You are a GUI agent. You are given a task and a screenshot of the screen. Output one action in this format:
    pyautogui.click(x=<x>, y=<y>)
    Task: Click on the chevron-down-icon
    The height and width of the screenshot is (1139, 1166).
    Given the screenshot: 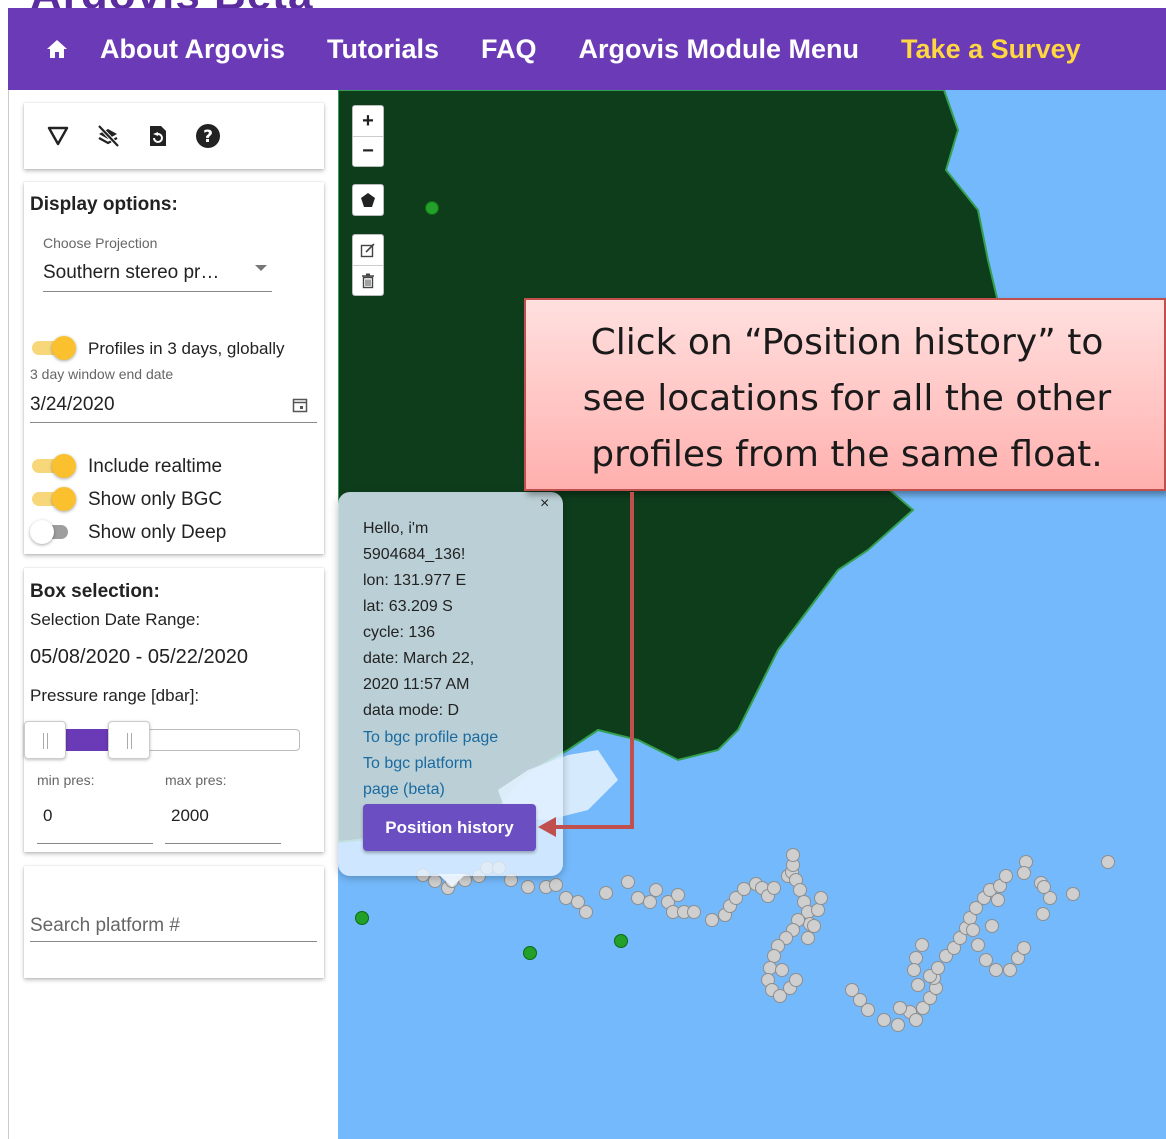 What is the action you would take?
    pyautogui.click(x=261, y=268)
    